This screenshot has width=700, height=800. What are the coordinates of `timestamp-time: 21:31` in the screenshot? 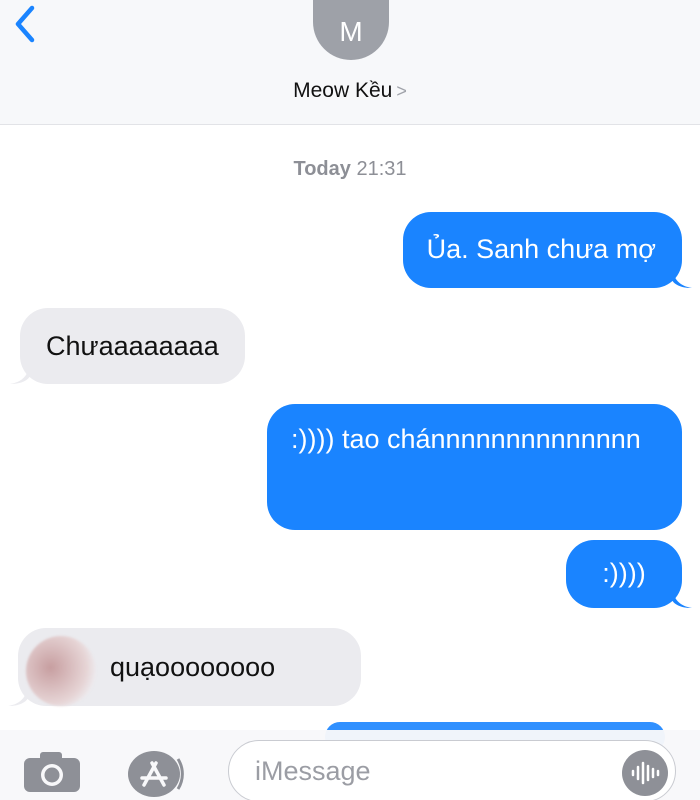 It's located at (381, 169).